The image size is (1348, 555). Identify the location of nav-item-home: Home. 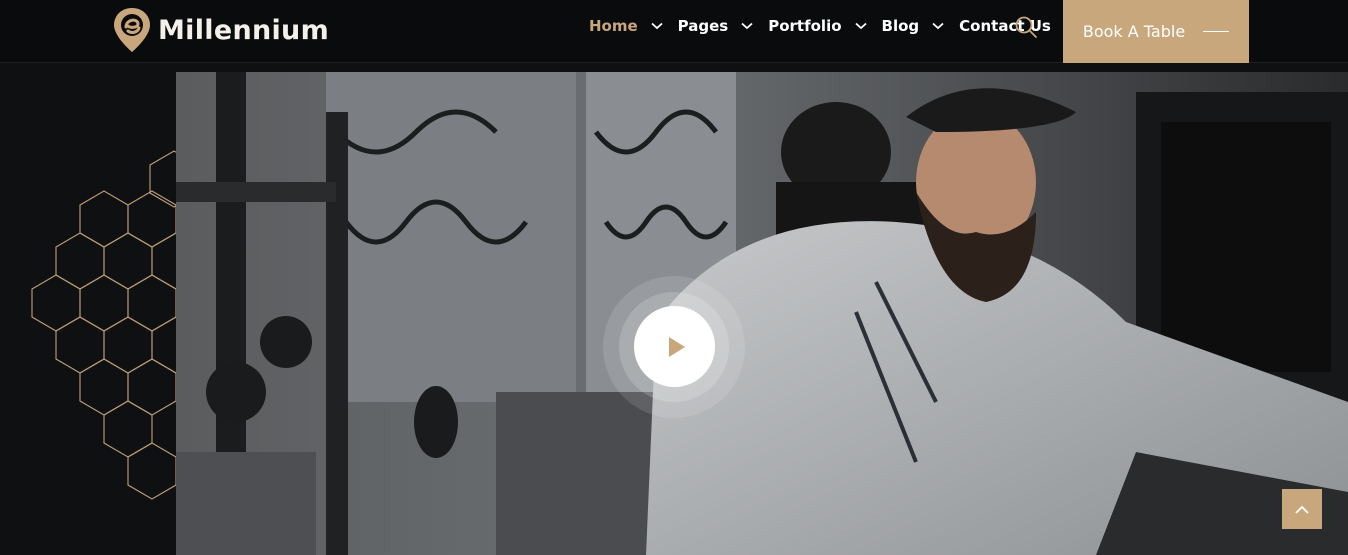
(633, 26).